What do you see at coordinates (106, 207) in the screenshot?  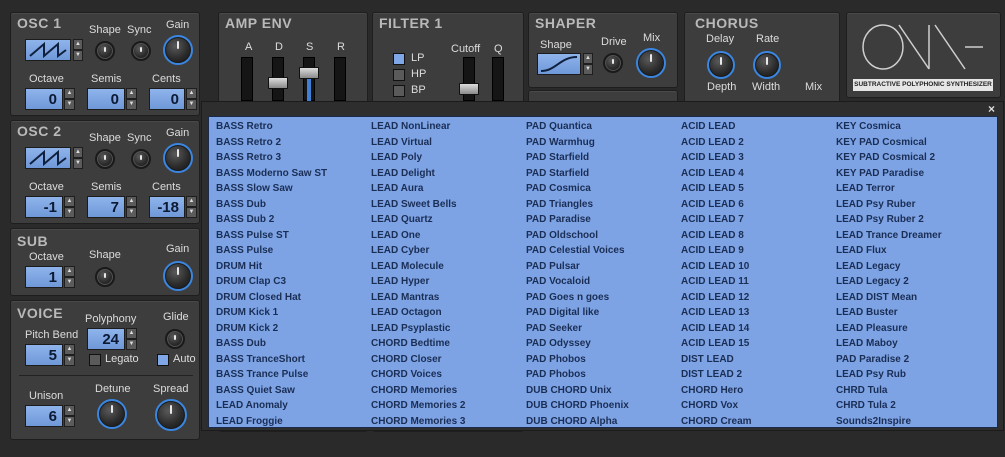 I see `osc2-semis-value: 7` at bounding box center [106, 207].